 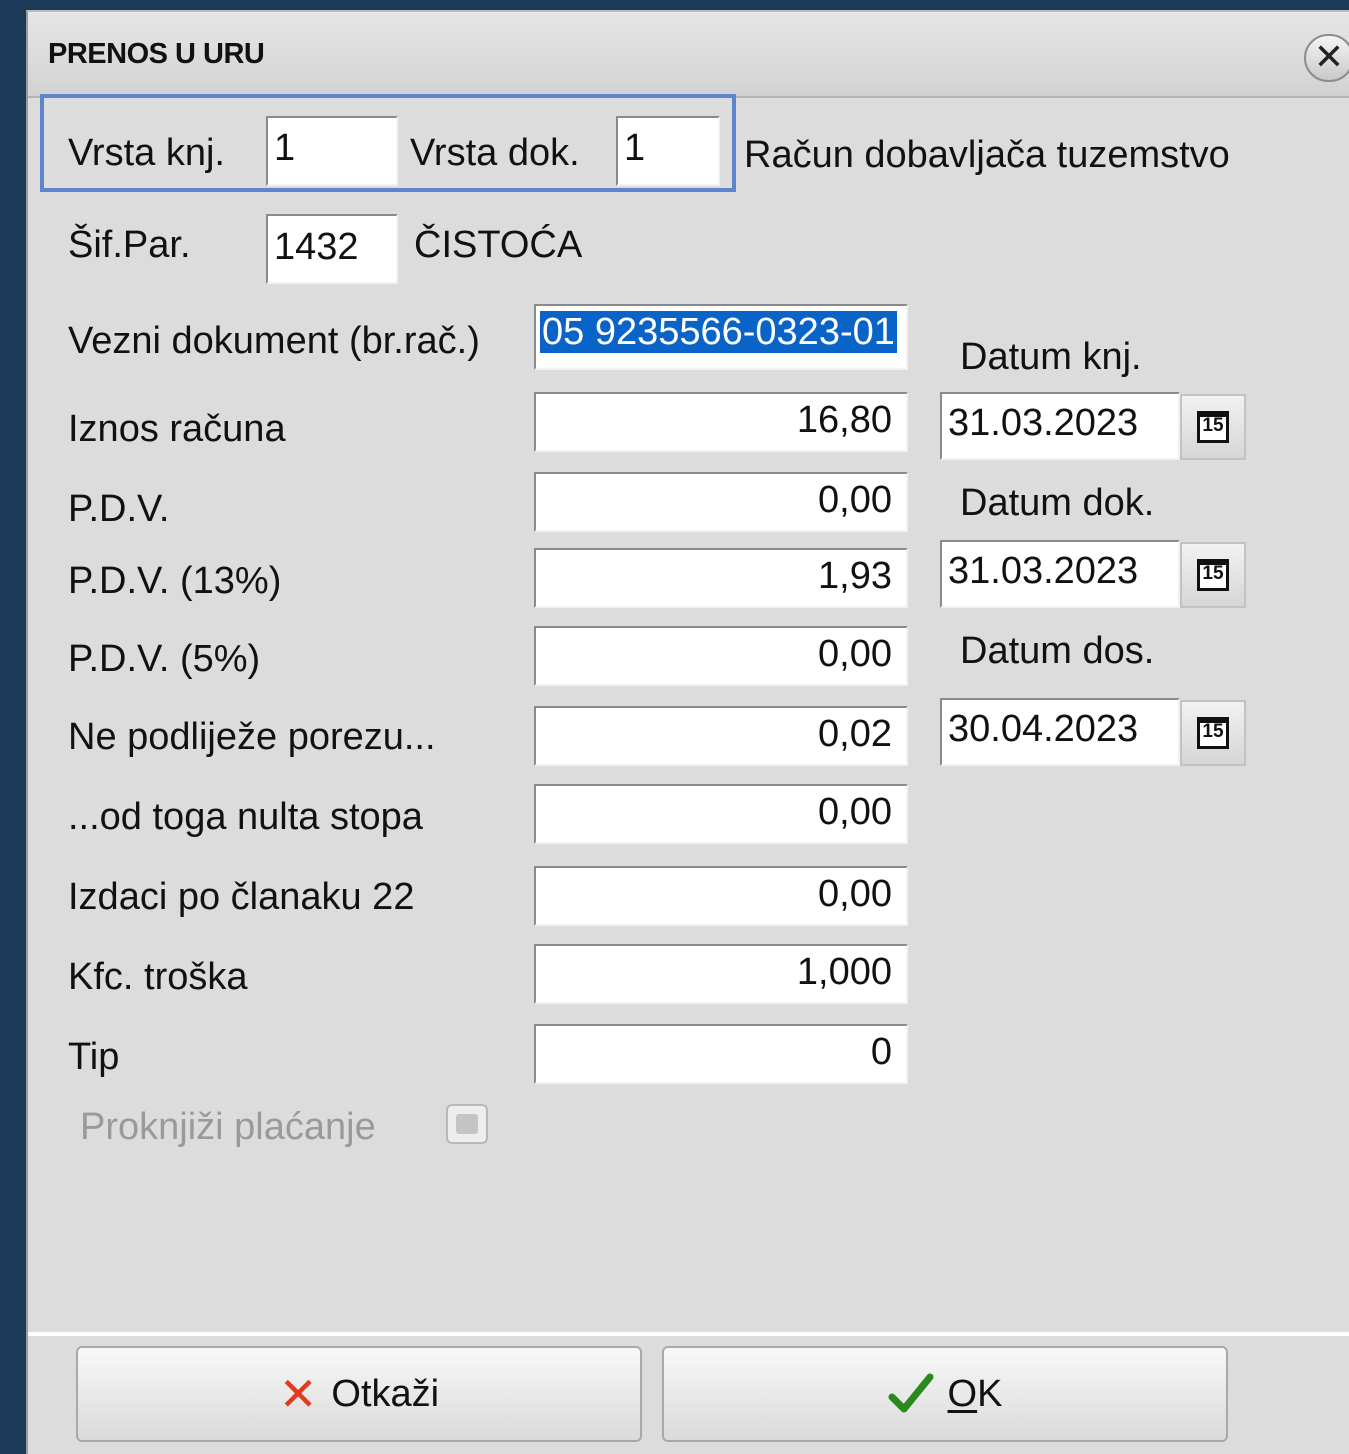 What do you see at coordinates (332, 249) in the screenshot?
I see `sif-par-input: 1432` at bounding box center [332, 249].